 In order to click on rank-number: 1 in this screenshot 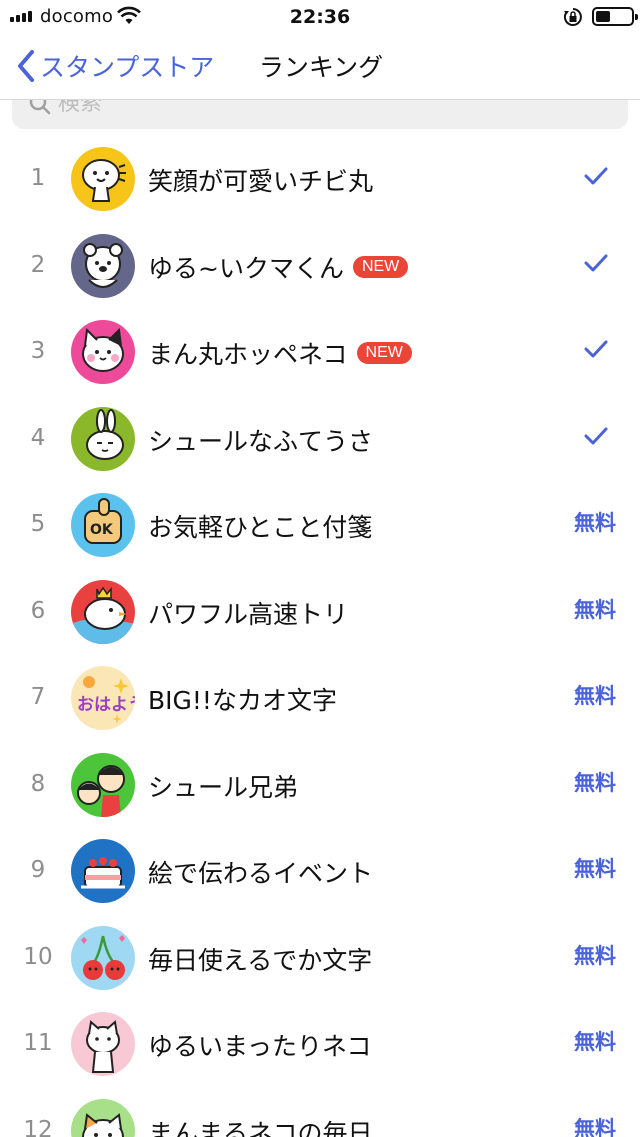, I will do `click(38, 178)`.